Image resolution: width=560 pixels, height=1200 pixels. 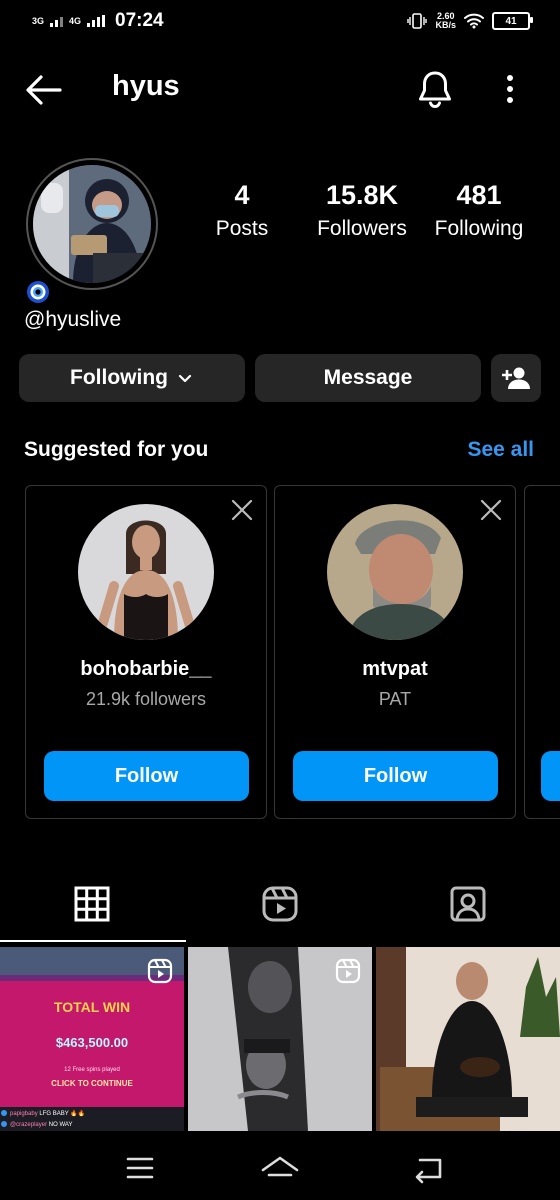 I want to click on signal-icon, so click(x=57, y=21).